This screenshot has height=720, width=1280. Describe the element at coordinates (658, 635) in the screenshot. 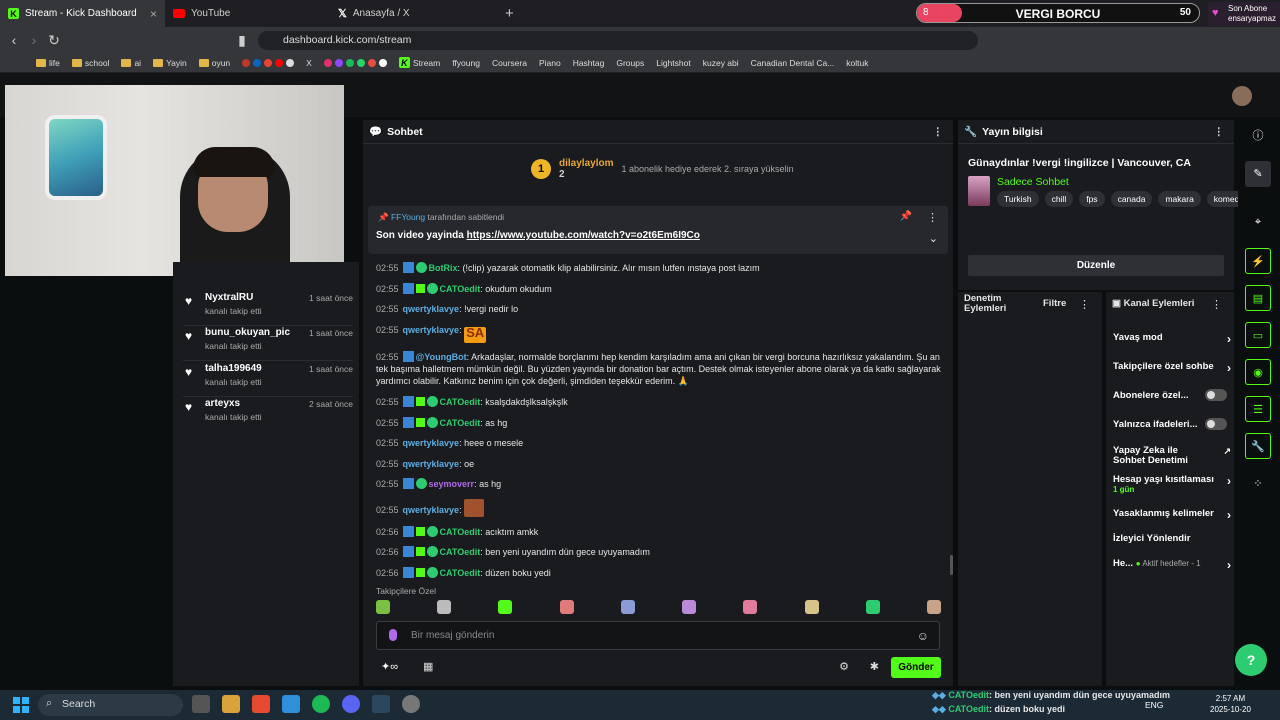

I see `chat-input: Bir mesaj gönderin ☺` at that location.